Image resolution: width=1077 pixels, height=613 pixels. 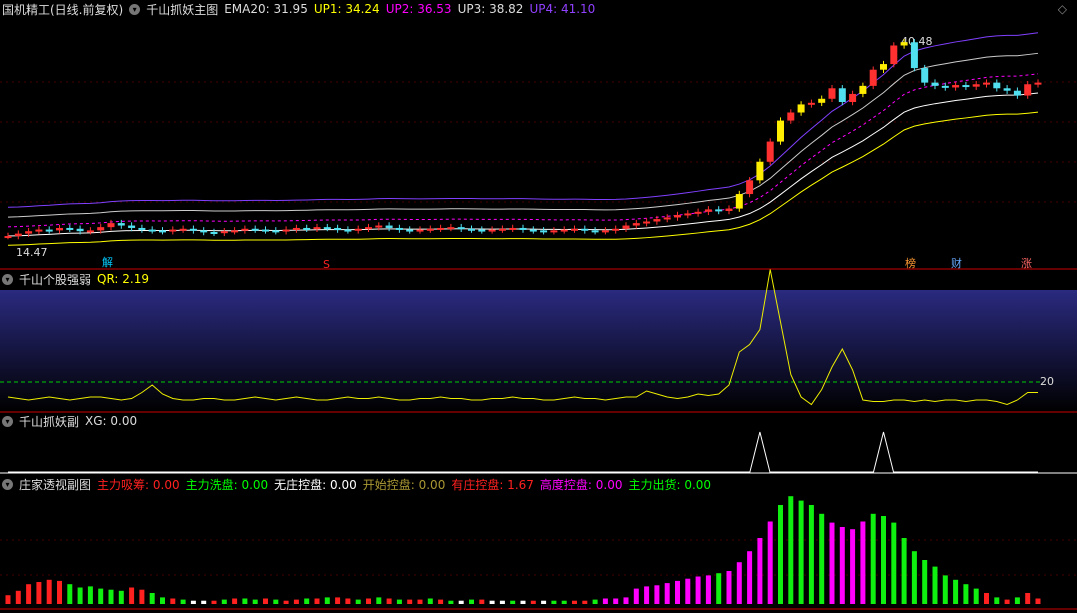 What do you see at coordinates (523, 452) in the screenshot?
I see `xg-line` at bounding box center [523, 452].